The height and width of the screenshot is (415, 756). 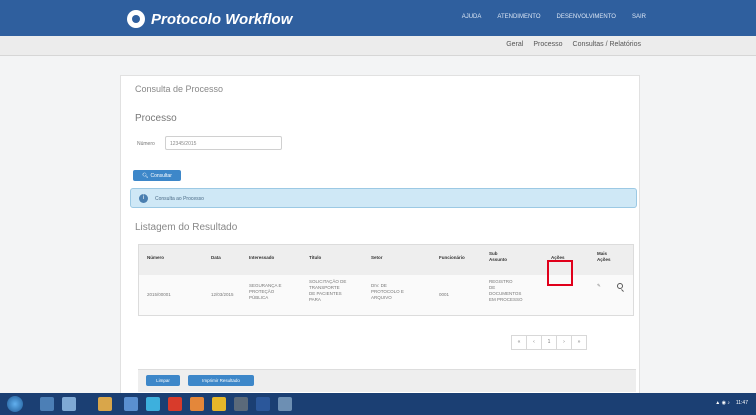 What do you see at coordinates (547, 44) in the screenshot?
I see `menu-processo: Processo` at bounding box center [547, 44].